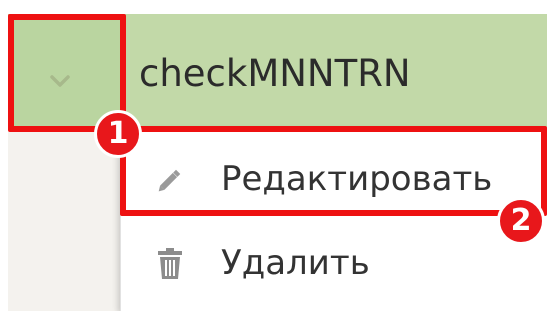  What do you see at coordinates (295, 263) in the screenshot?
I see `menu-item-delete-label: Удалить` at bounding box center [295, 263].